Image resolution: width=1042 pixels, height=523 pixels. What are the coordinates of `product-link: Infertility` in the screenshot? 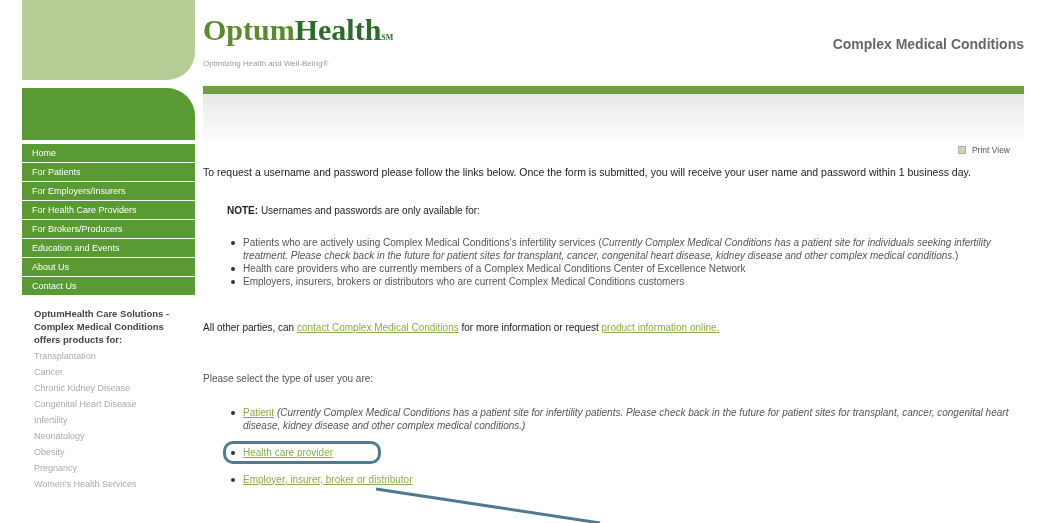 It's located at (108, 420).